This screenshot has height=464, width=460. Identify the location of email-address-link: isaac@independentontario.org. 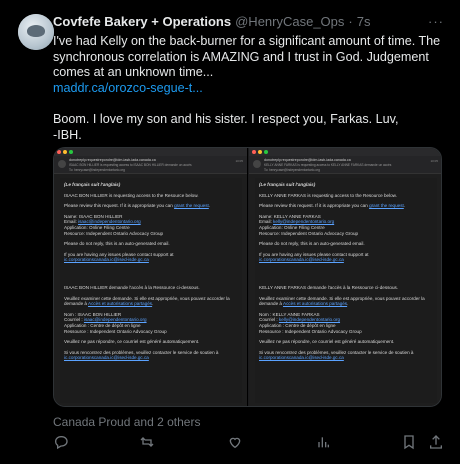
(109, 221).